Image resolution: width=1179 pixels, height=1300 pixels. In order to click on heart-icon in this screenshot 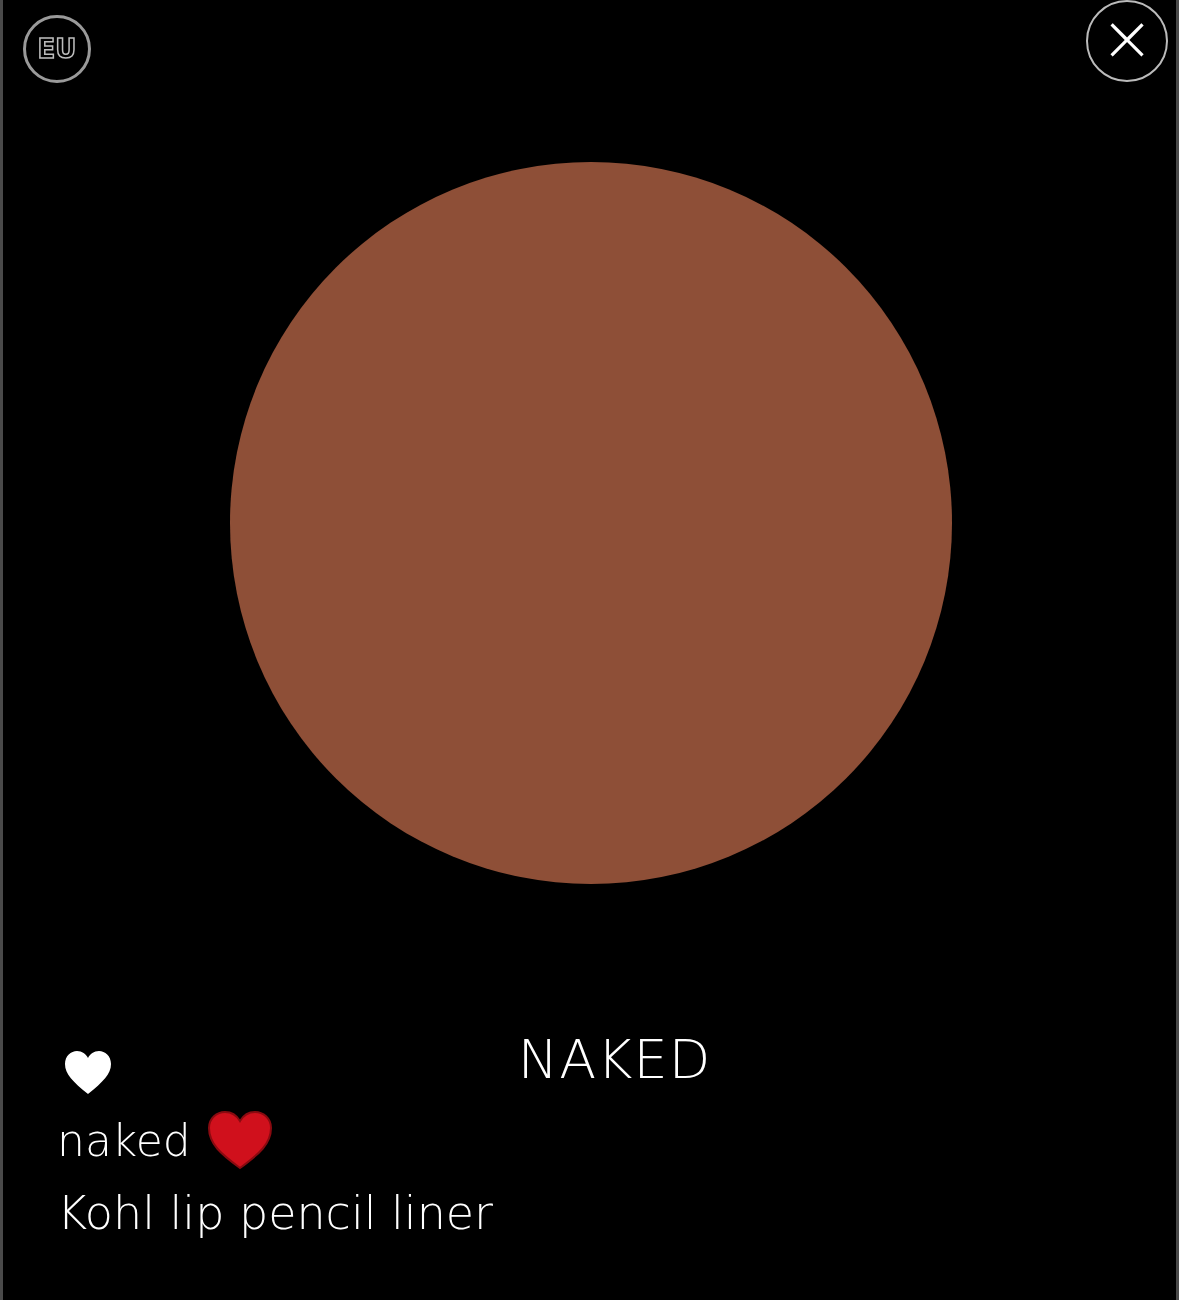, I will do `click(88, 1073)`.